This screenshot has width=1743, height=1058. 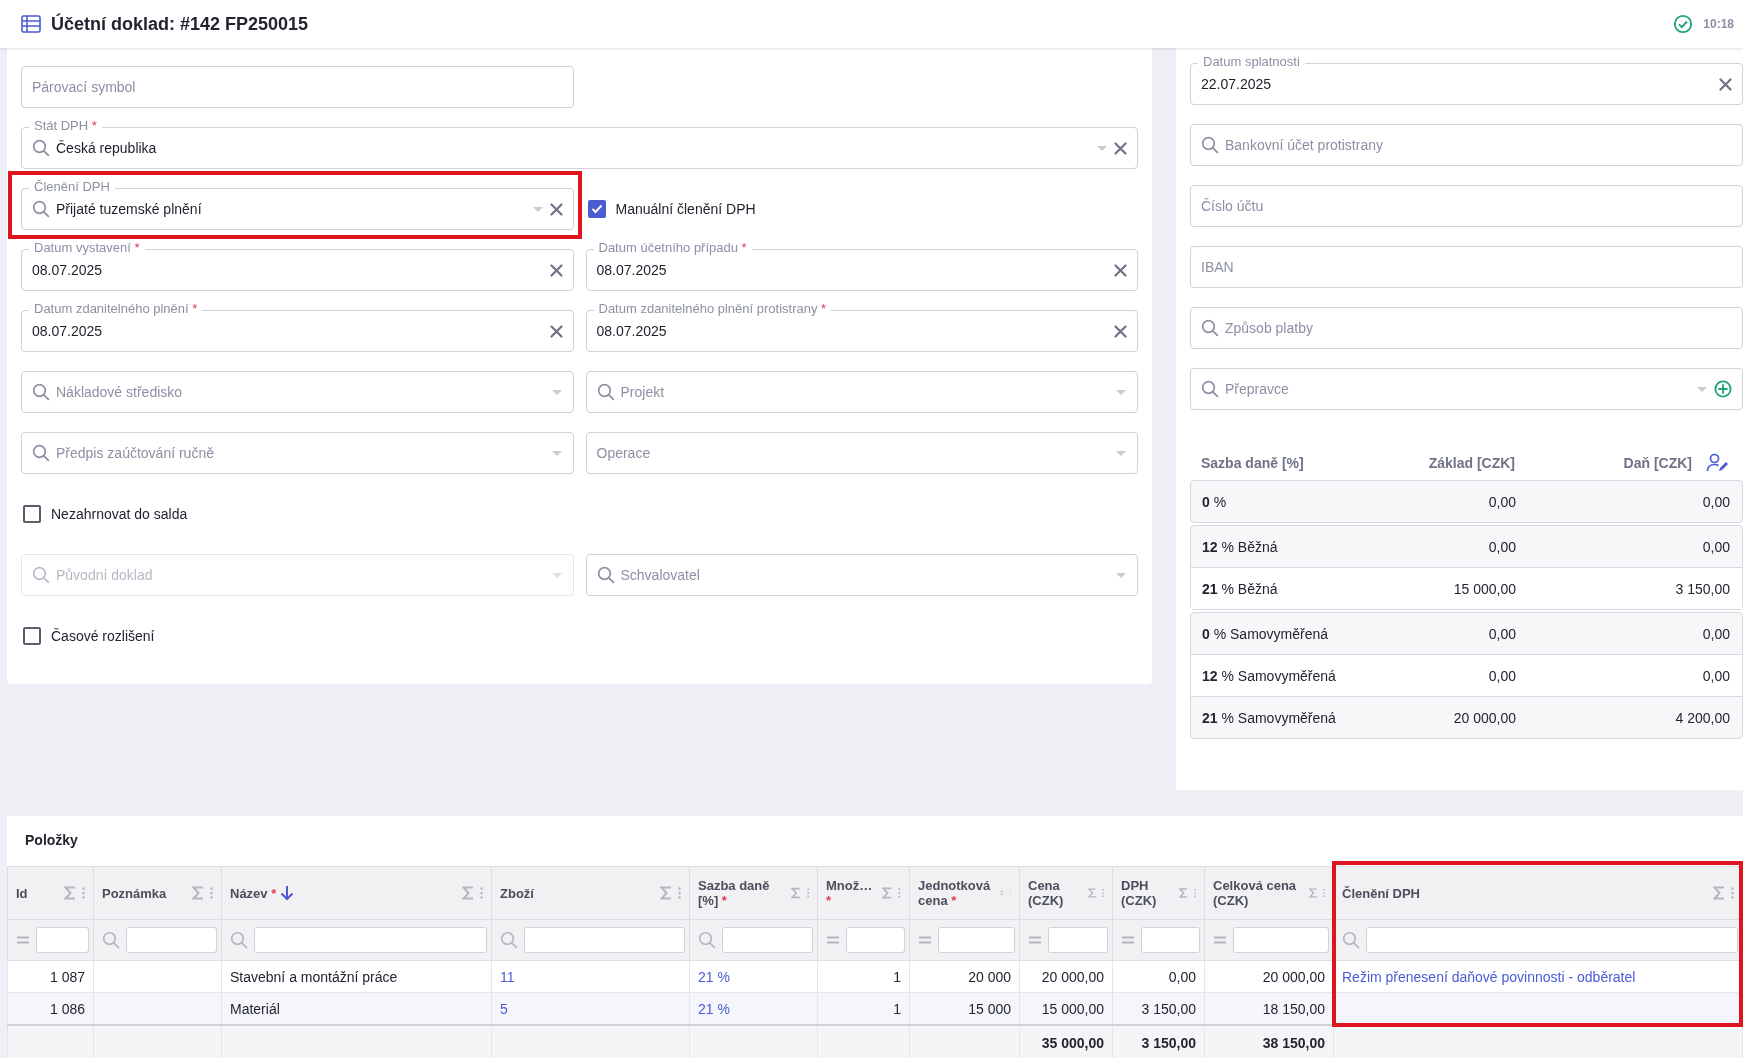 I want to click on window-title: Účetní doklad: #142 FP250015, so click(x=180, y=24).